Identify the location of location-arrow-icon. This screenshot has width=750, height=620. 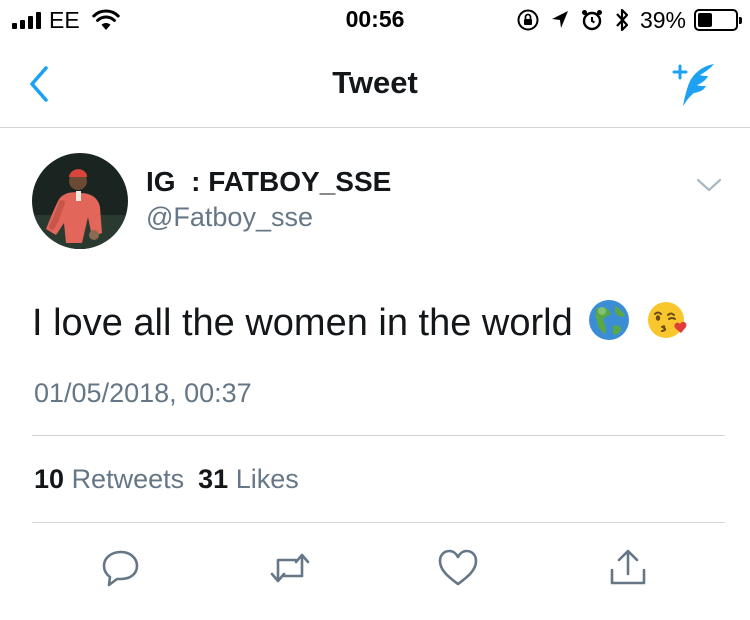
(559, 19).